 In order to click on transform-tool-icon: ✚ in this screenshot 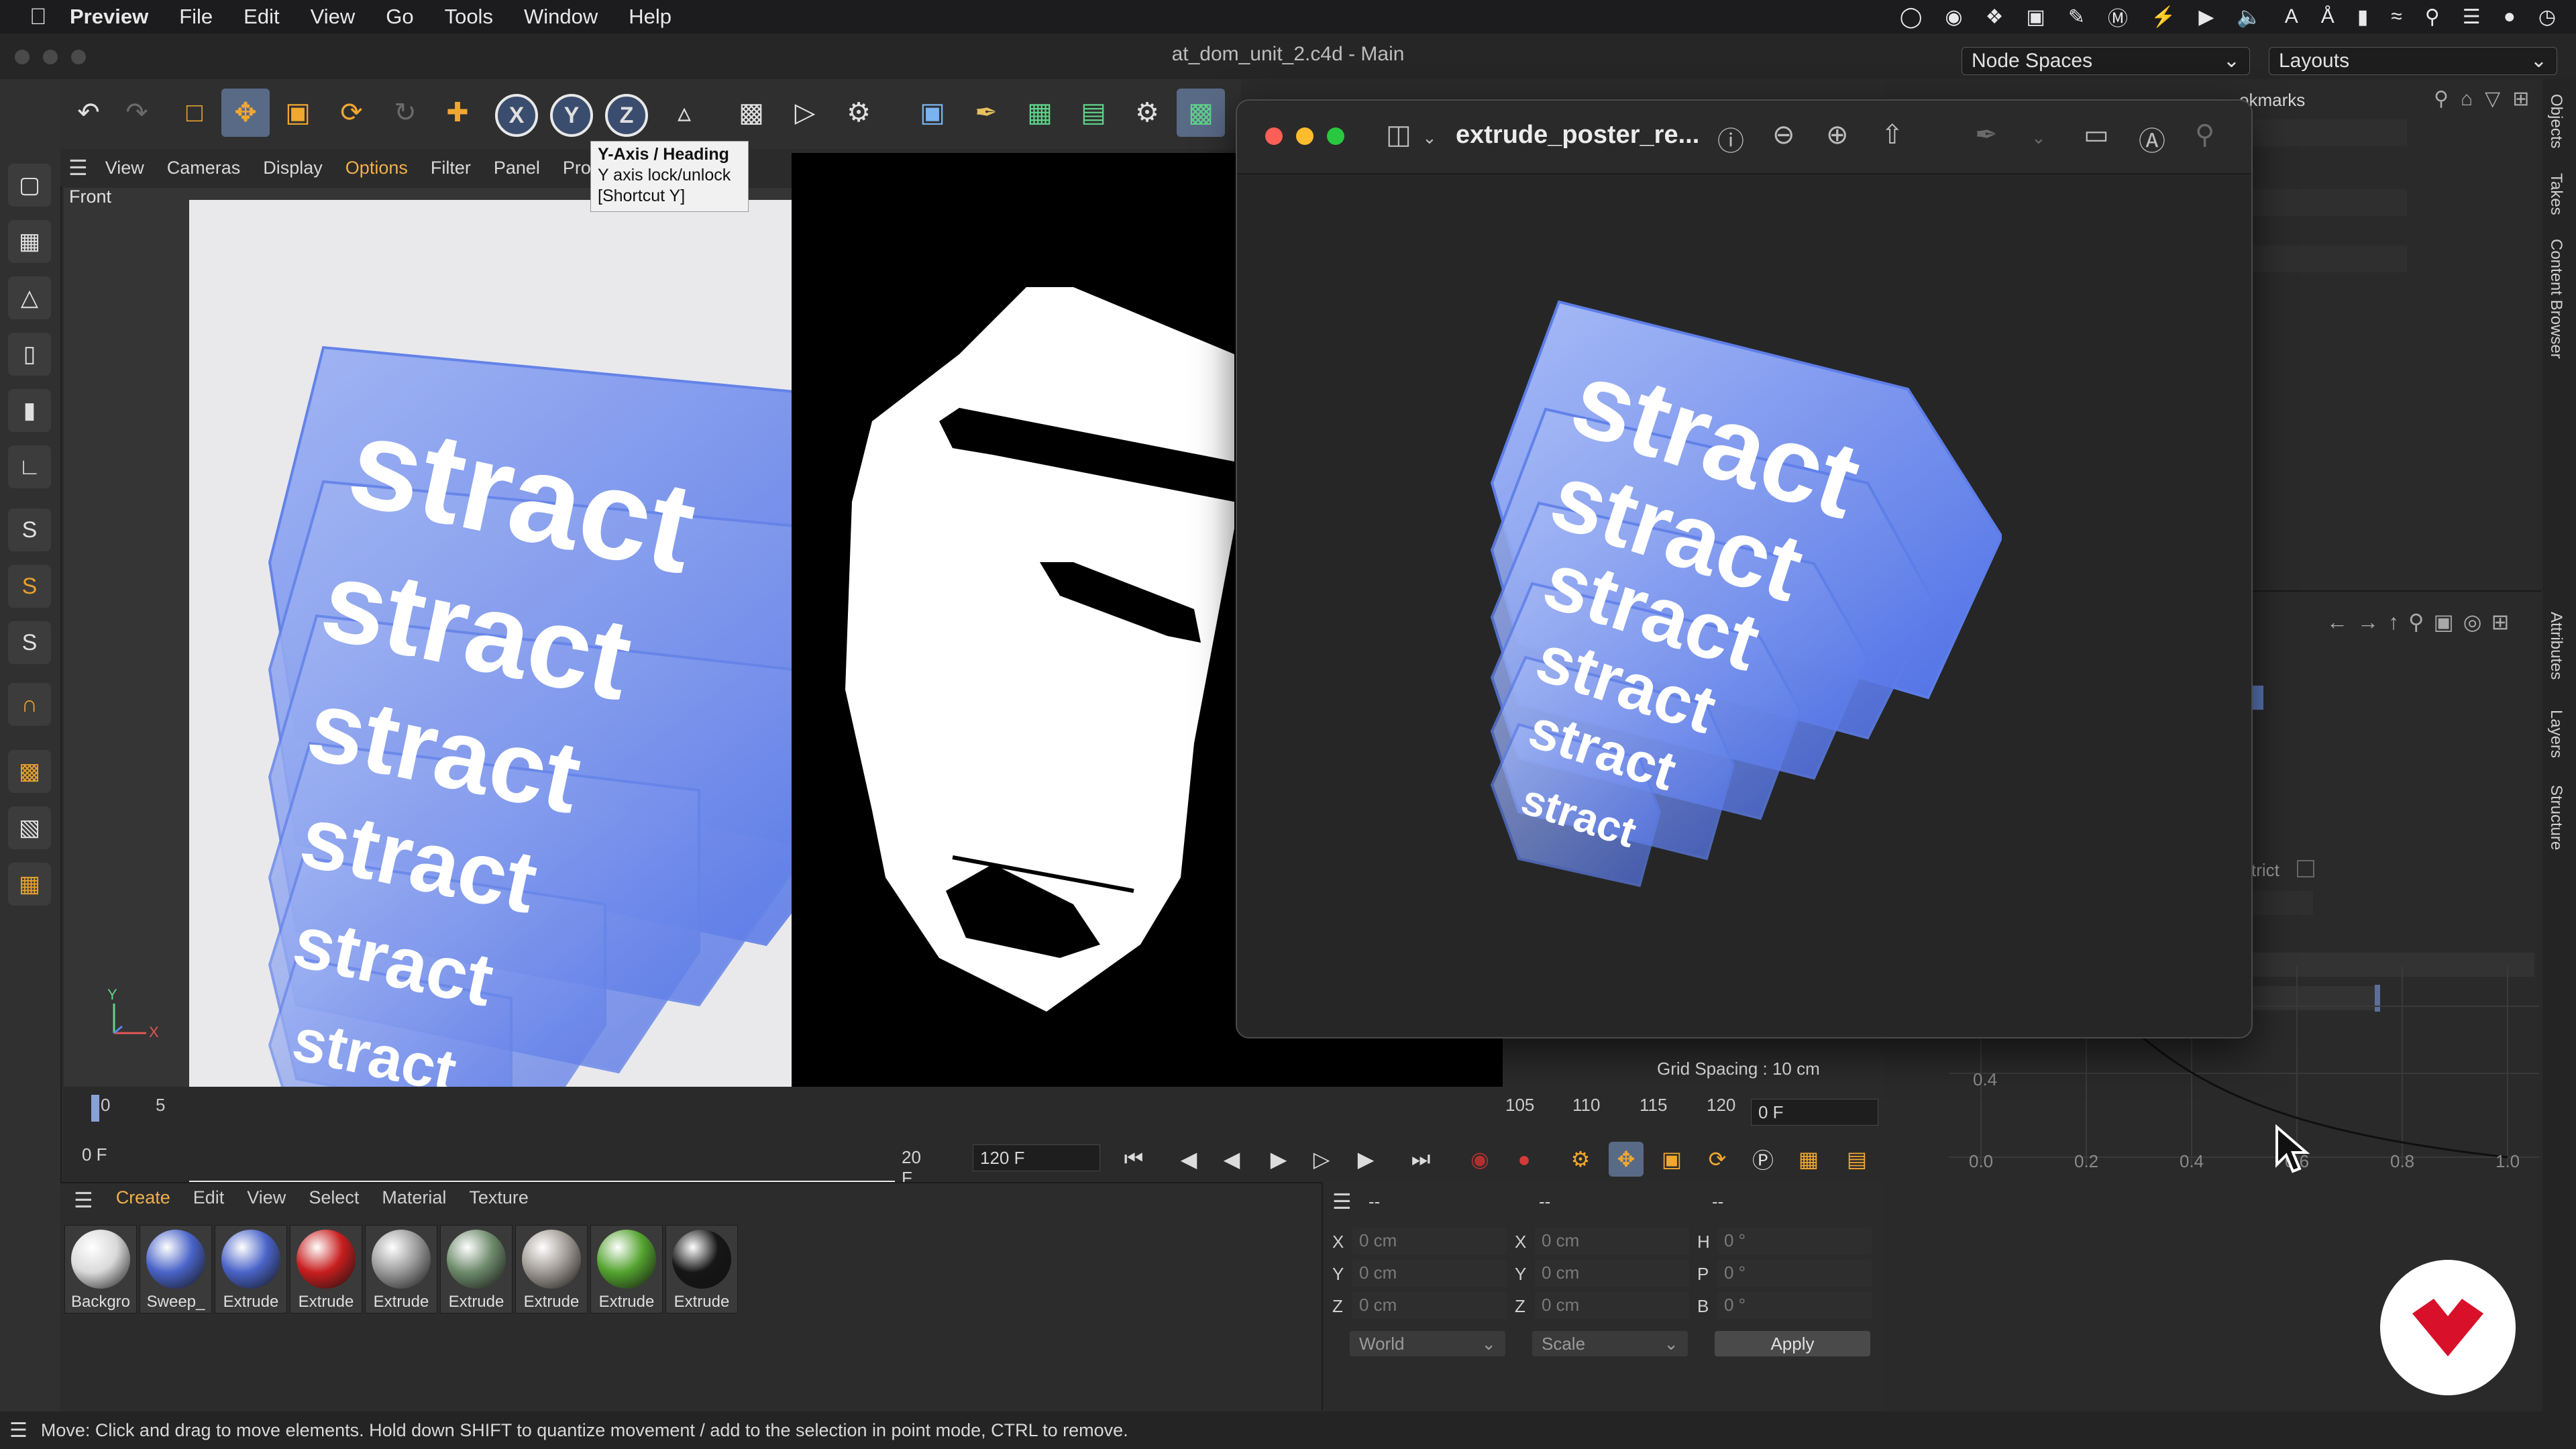, I will do `click(457, 113)`.